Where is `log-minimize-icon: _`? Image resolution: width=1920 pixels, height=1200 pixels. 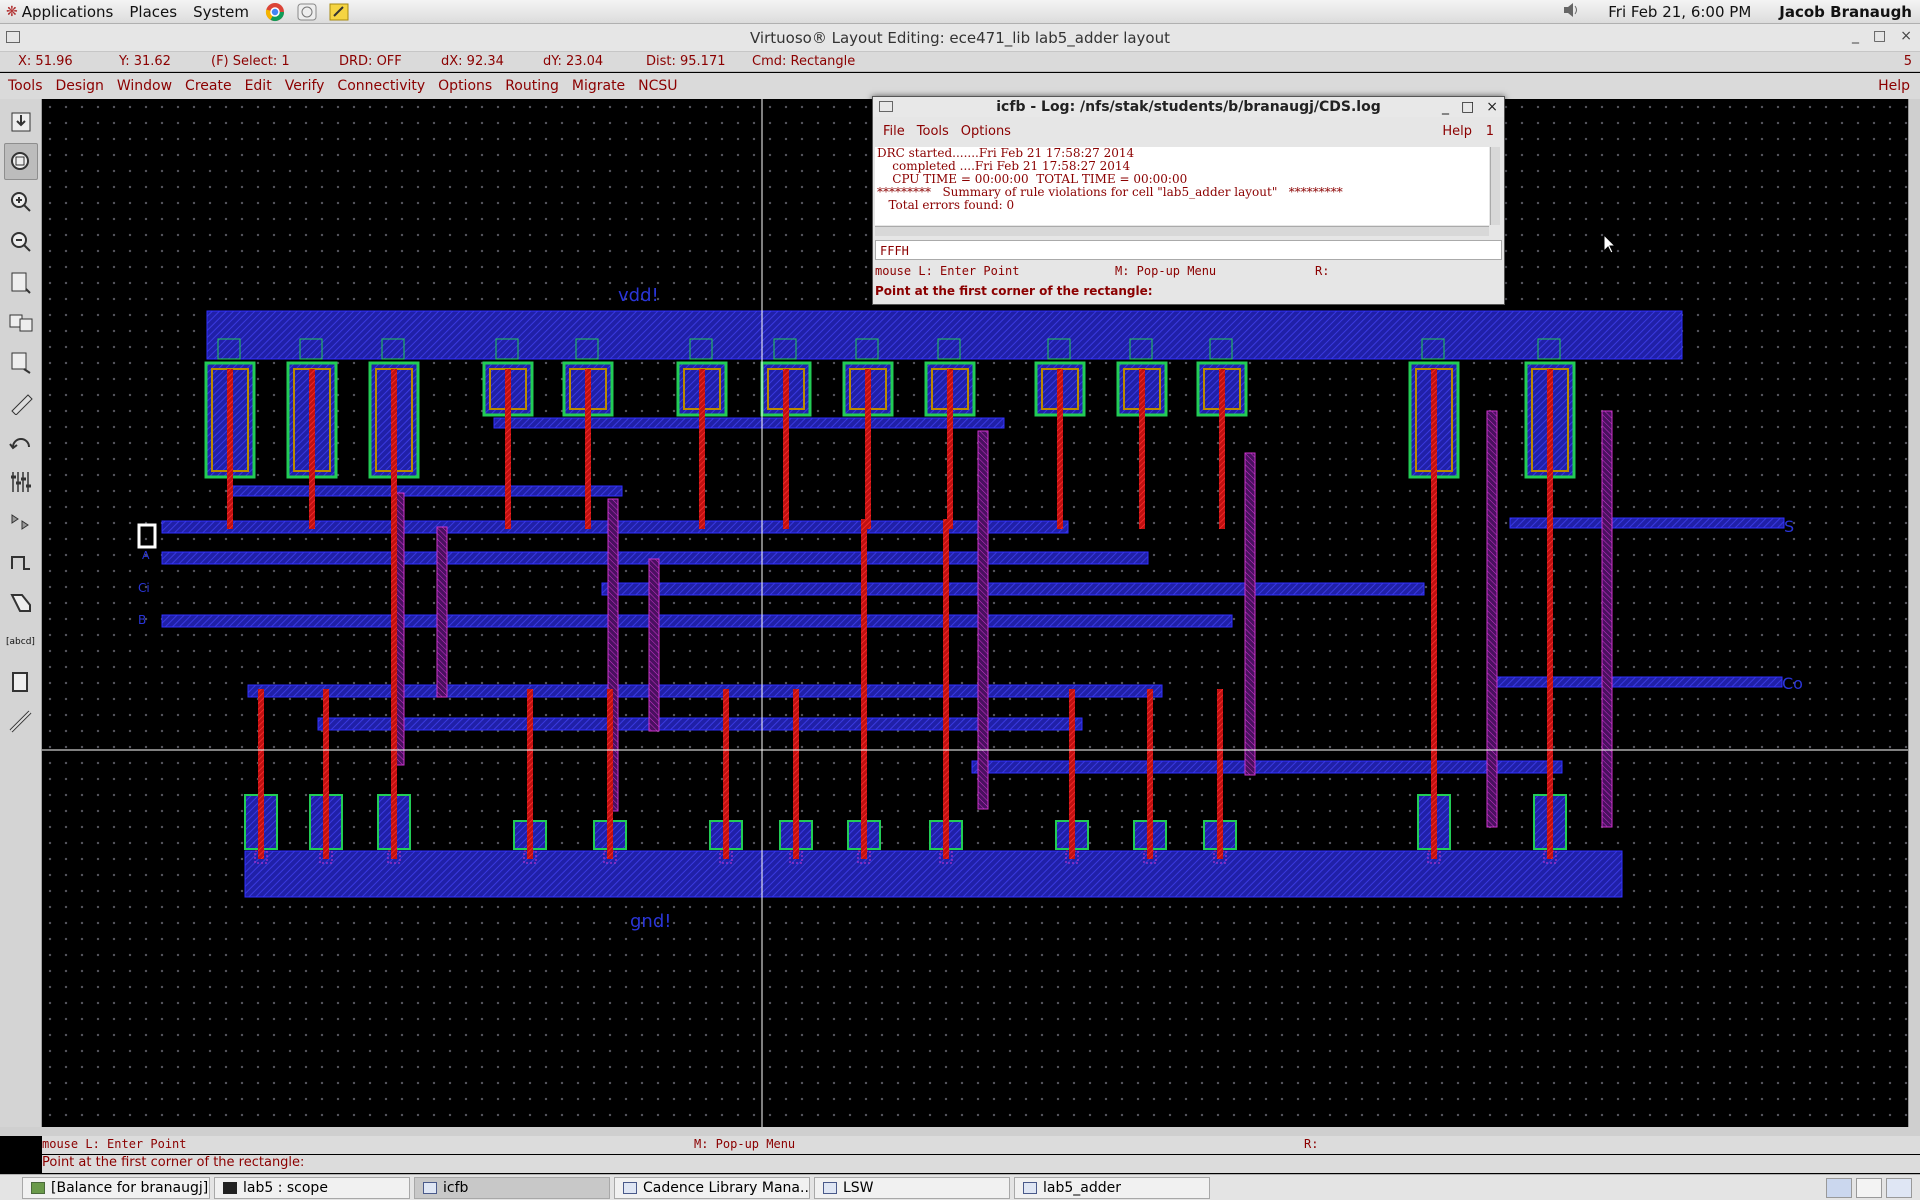
log-minimize-icon: _ is located at coordinates (1445, 107).